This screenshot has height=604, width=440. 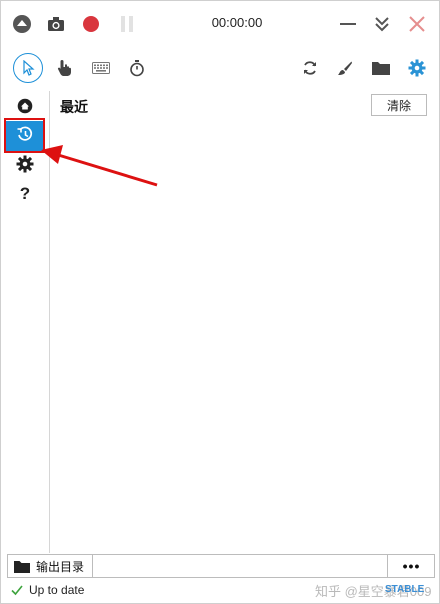 I want to click on status-bar: Up to date 知乎 @星空暴君009 STABLE, so click(x=220, y=591).